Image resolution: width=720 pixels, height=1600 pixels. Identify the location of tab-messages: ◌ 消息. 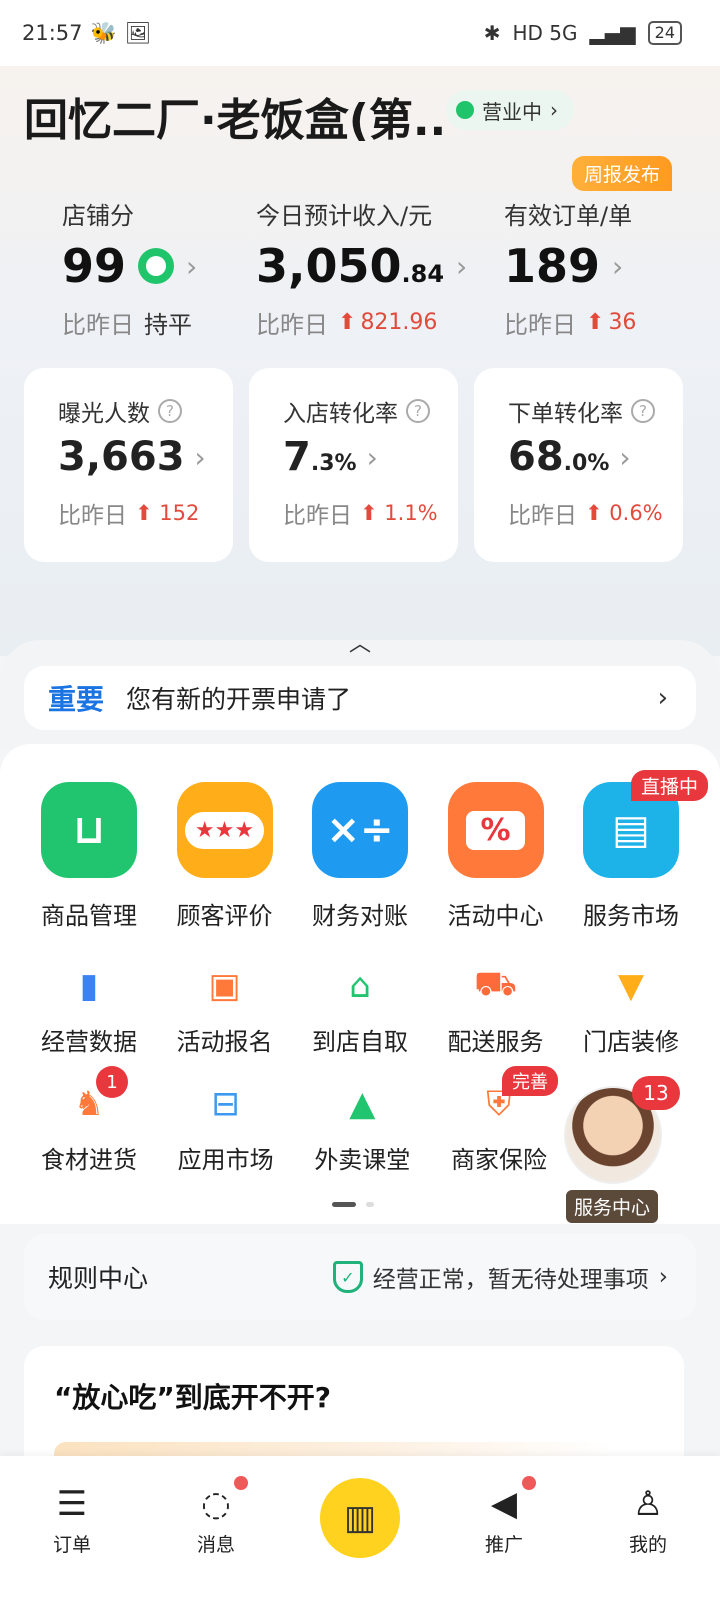
(216, 1516).